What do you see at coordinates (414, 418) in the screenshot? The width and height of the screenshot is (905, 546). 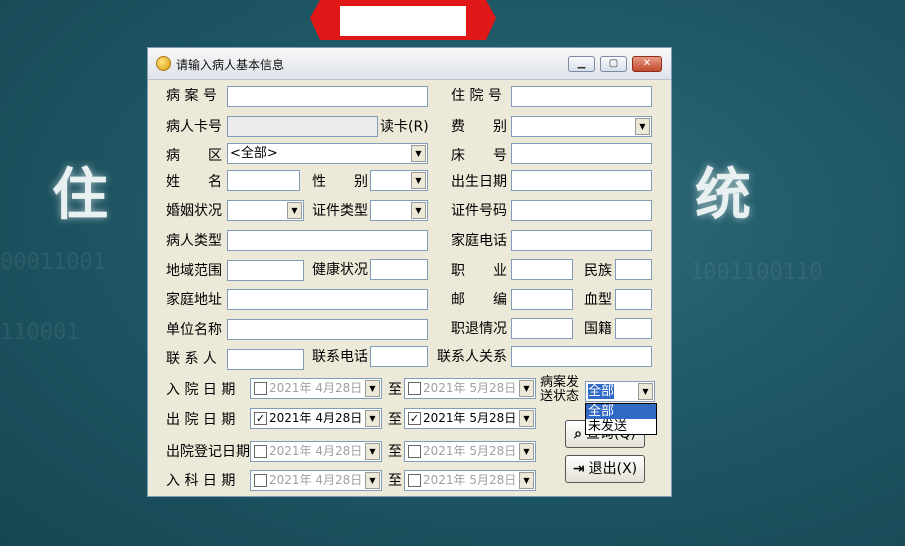 I see `discharge-to-checkbox: ✓` at bounding box center [414, 418].